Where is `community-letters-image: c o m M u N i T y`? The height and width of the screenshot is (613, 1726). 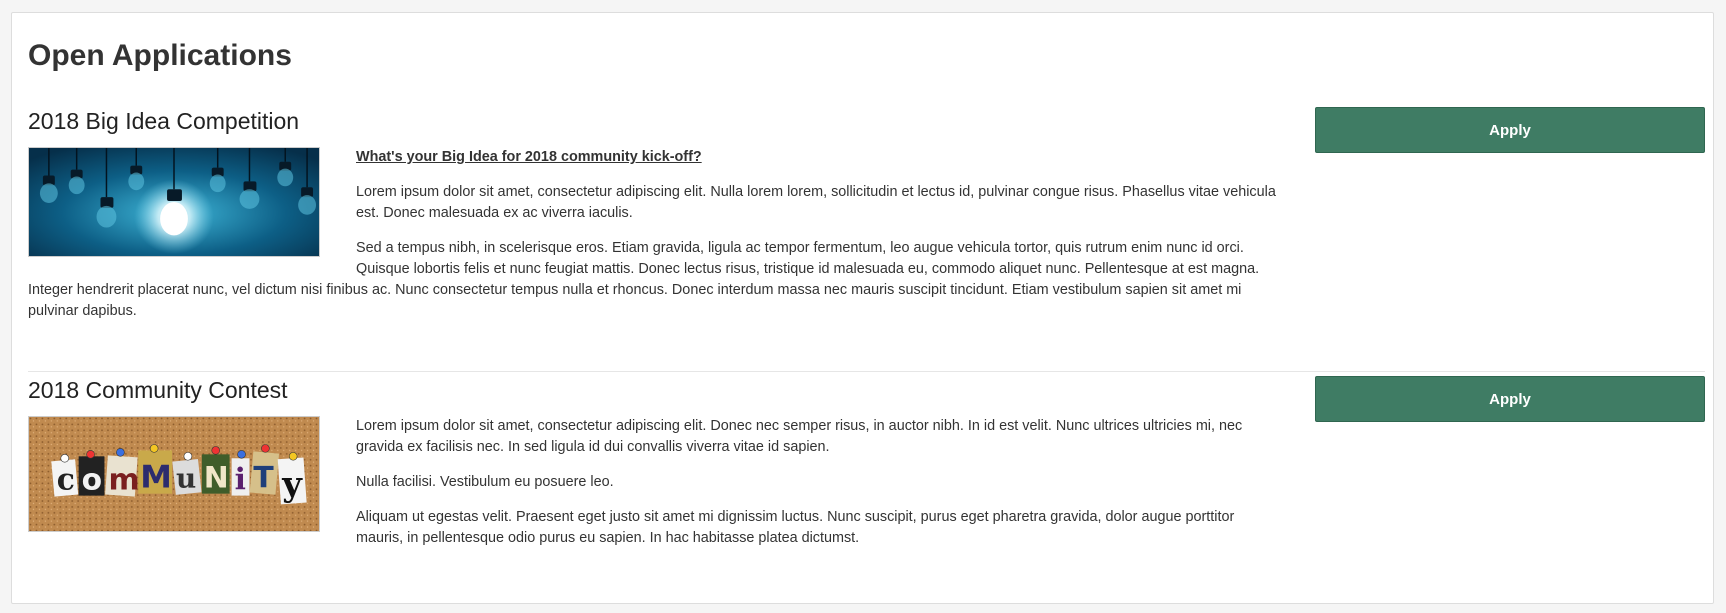 community-letters-image: c o m M u N i T y is located at coordinates (174, 474).